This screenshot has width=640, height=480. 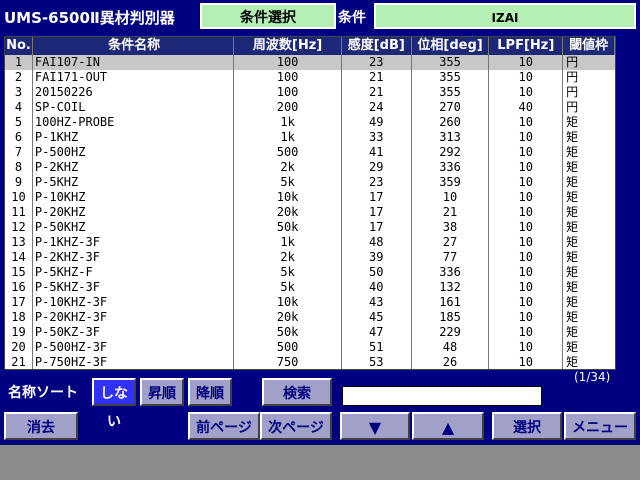 I want to click on prev-page-button: 前ページ, so click(x=224, y=426).